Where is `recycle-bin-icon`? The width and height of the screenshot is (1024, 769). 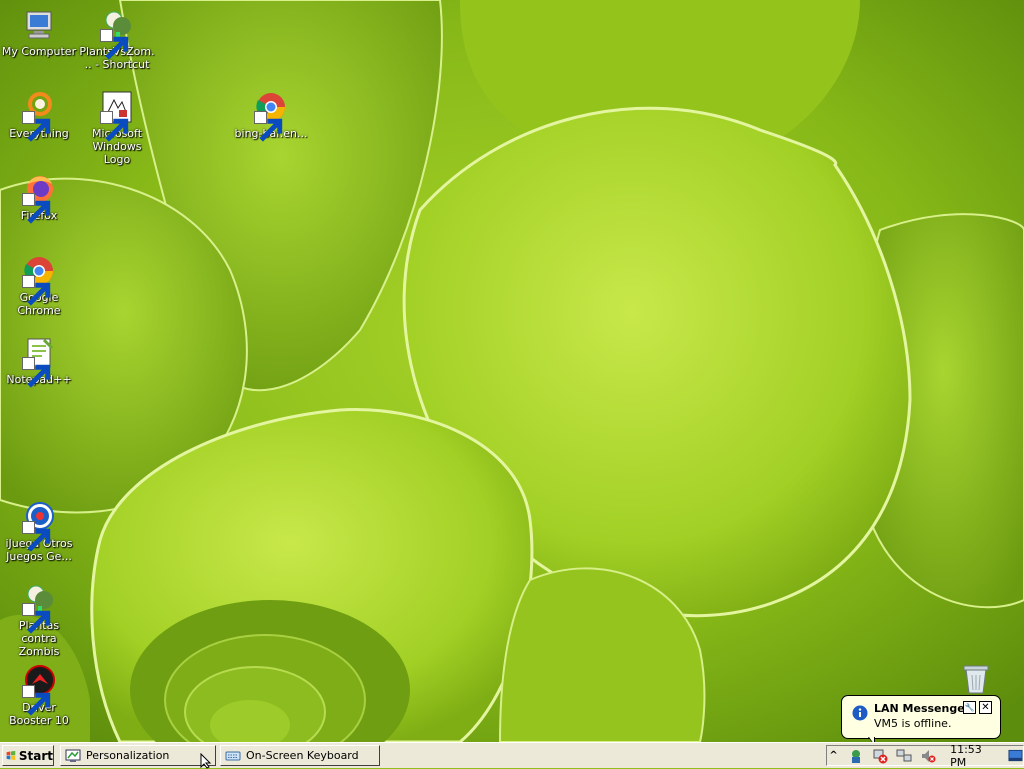 recycle-bin-icon is located at coordinates (976, 679).